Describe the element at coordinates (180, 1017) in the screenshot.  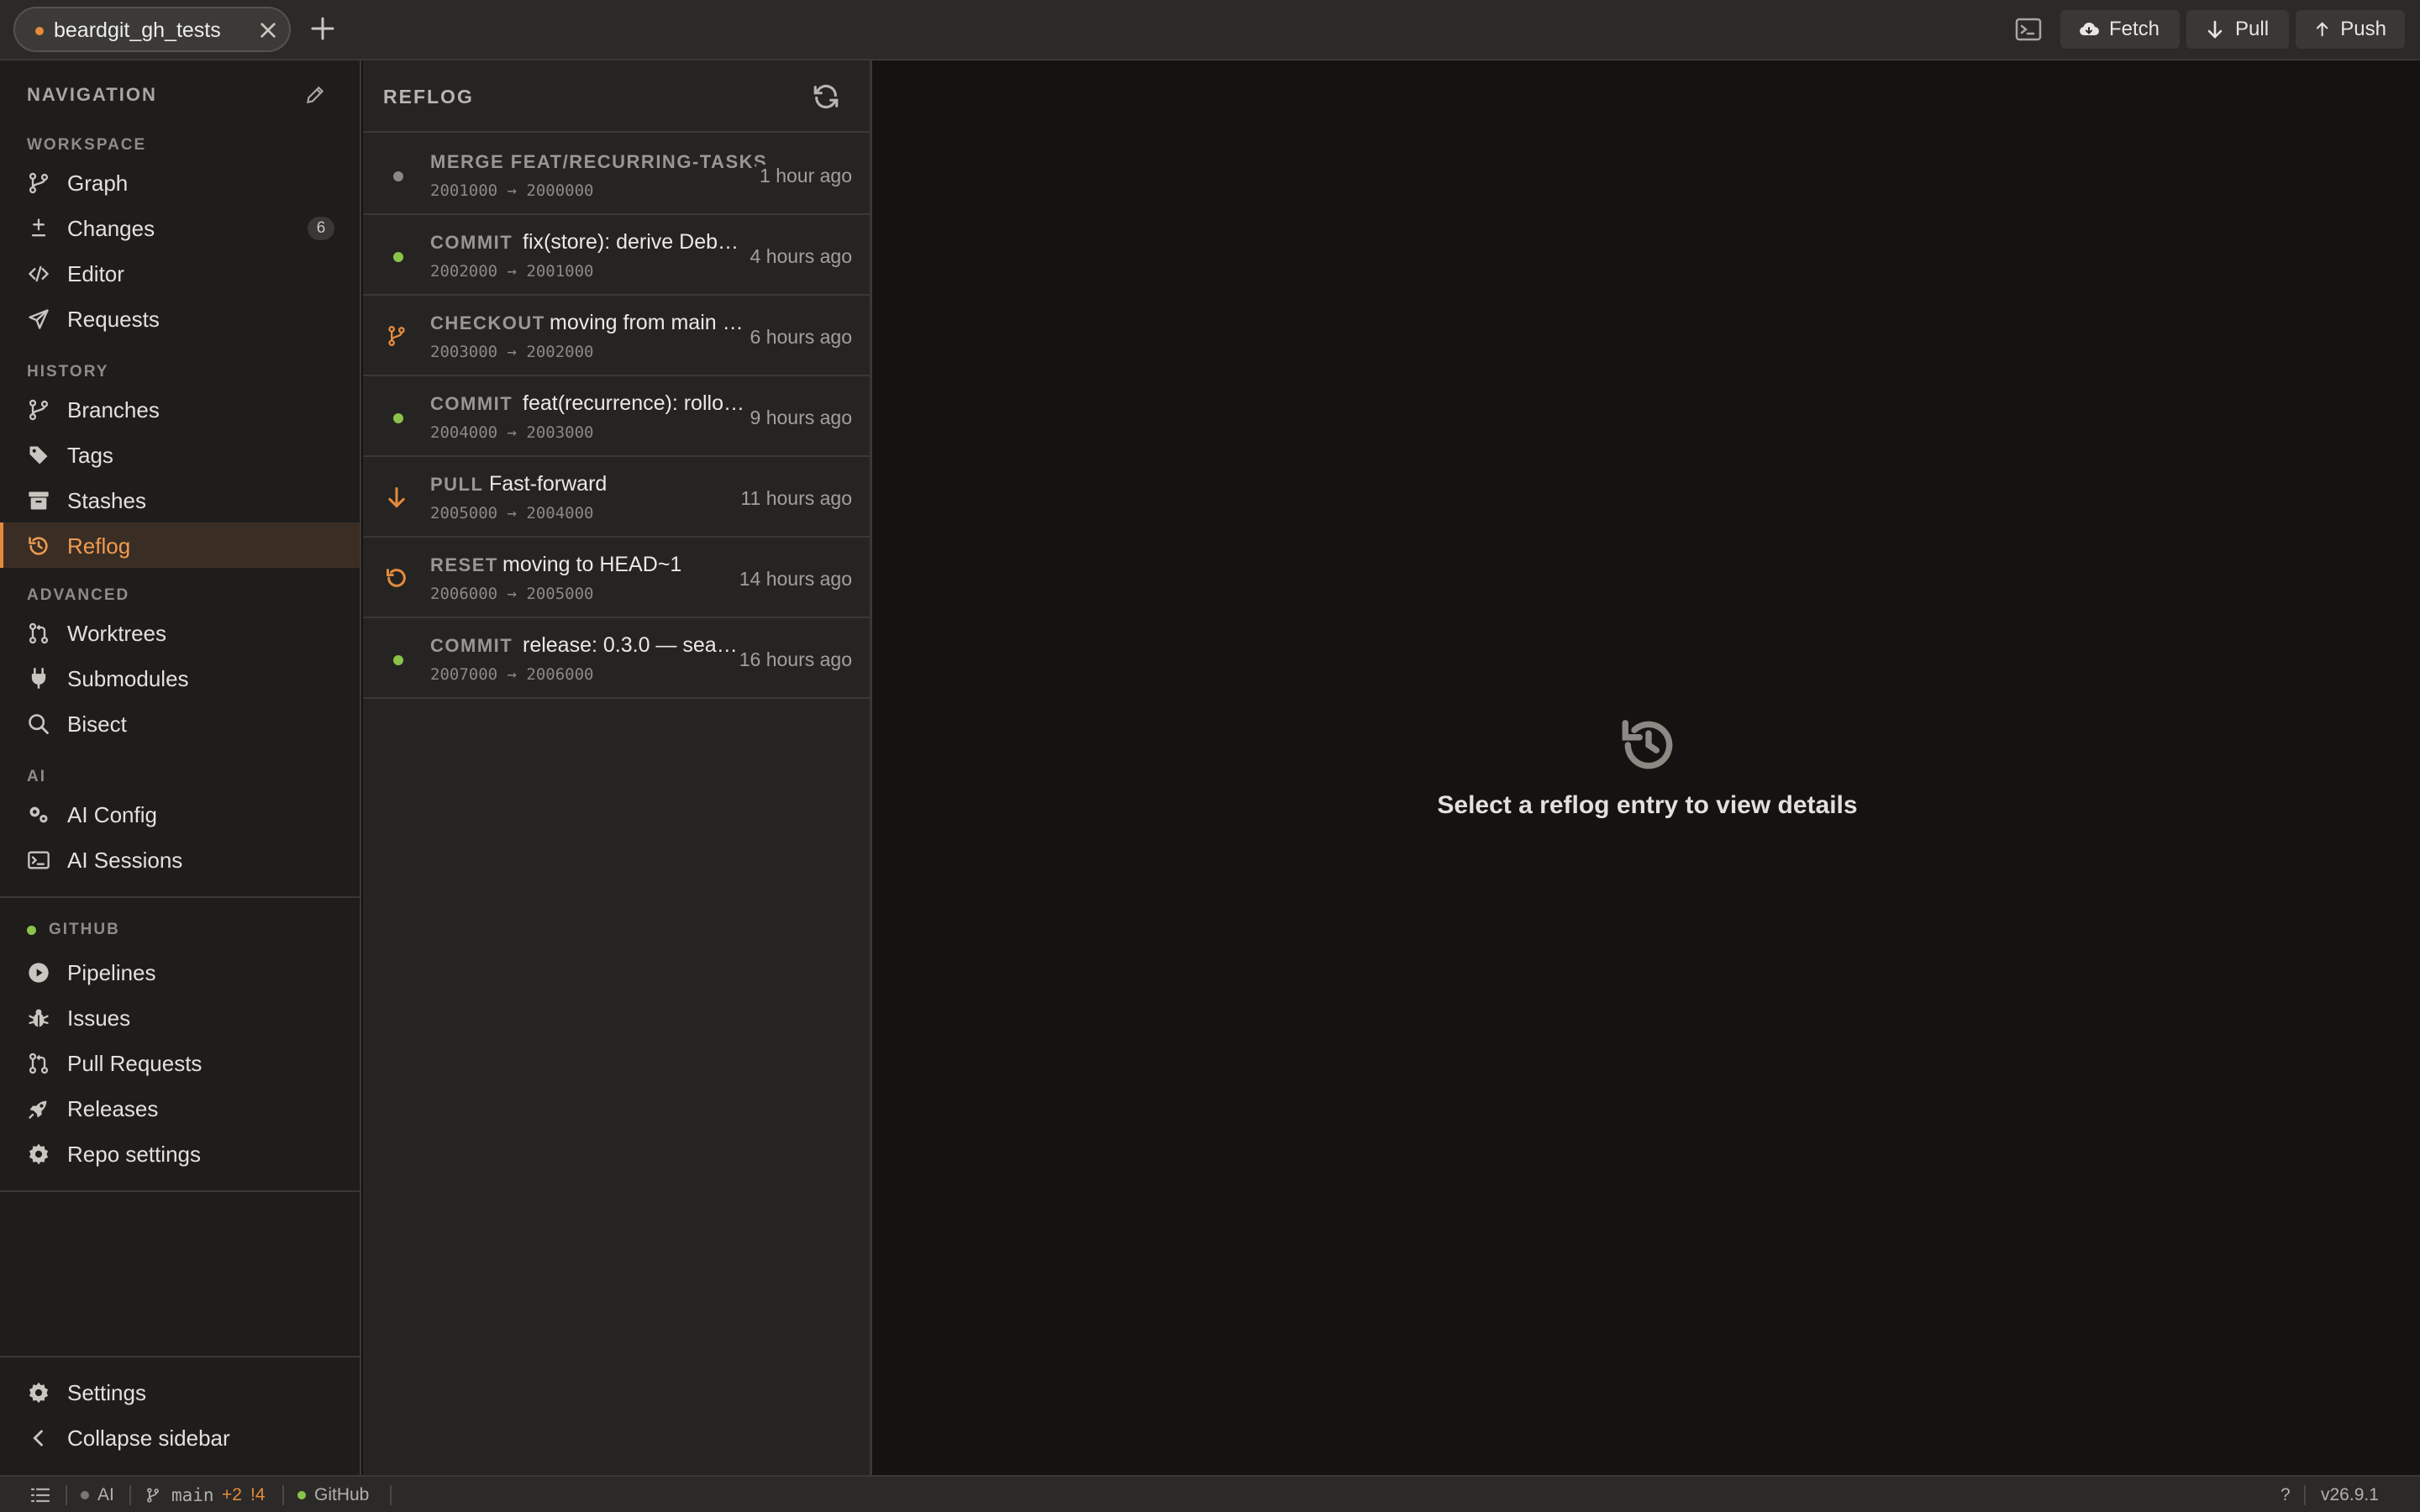
I see `sidebar-item-issues: Issues` at that location.